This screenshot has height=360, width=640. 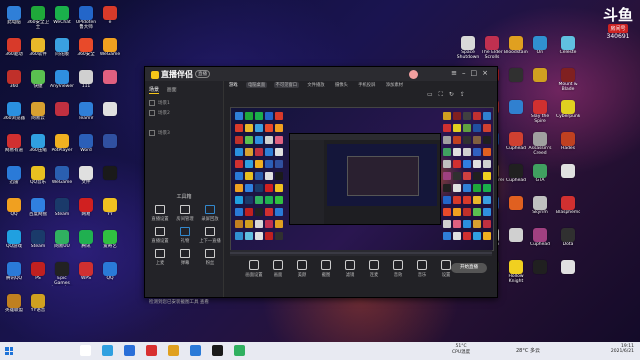 I want to click on desktop-icon: 111, so click(x=86, y=82).